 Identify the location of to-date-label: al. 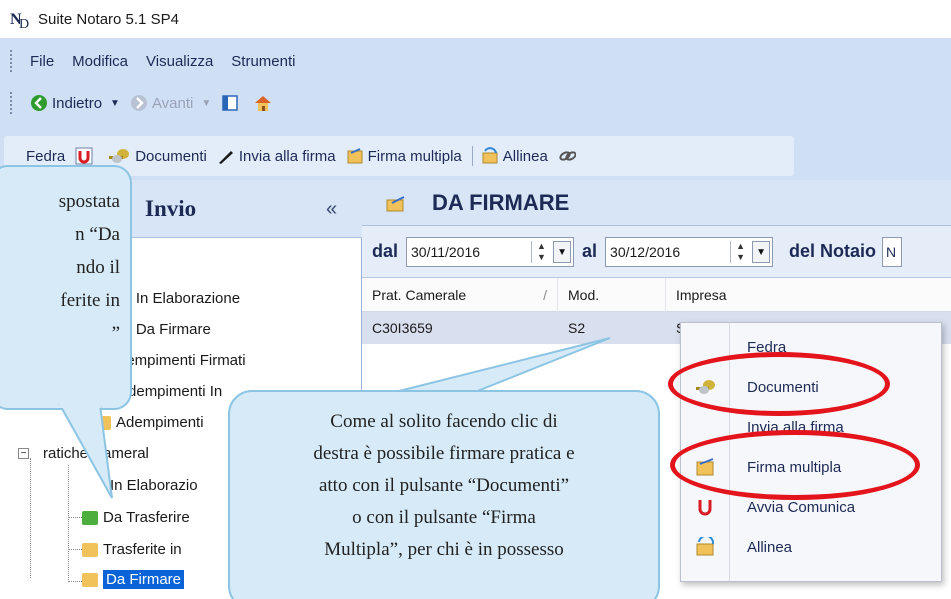
(590, 251).